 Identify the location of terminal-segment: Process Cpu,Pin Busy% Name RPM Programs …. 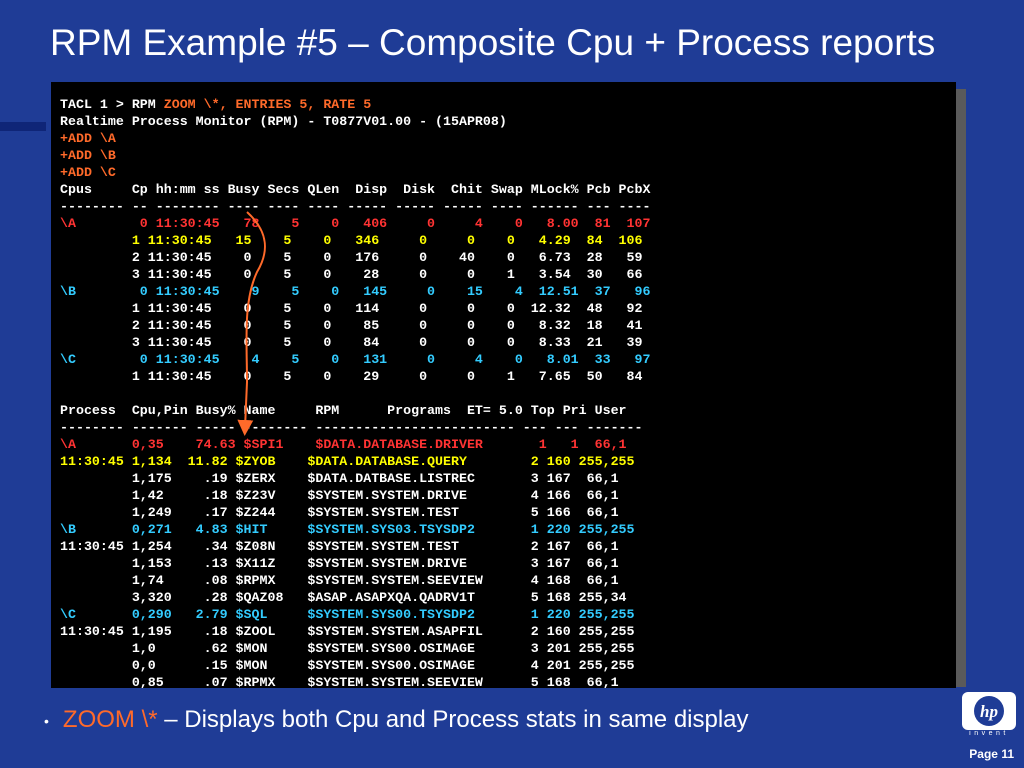
(343, 410).